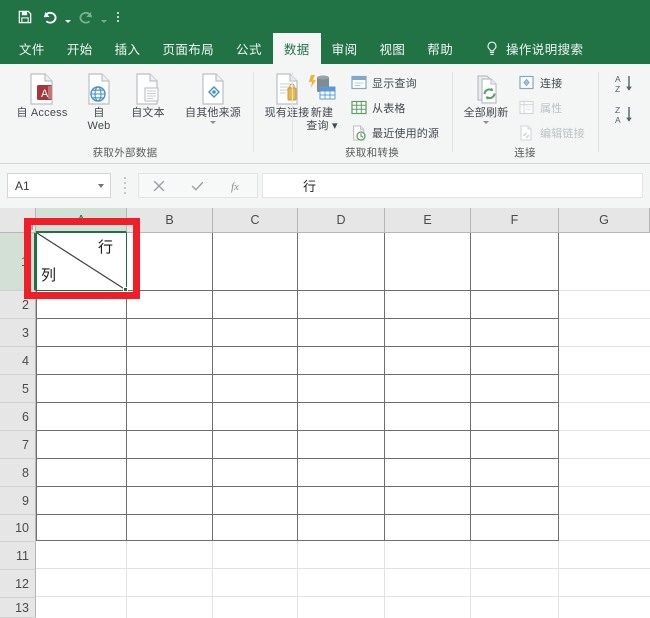 This screenshot has width=650, height=618. I want to click on tell-me-search: 操作说明搜索, so click(534, 48).